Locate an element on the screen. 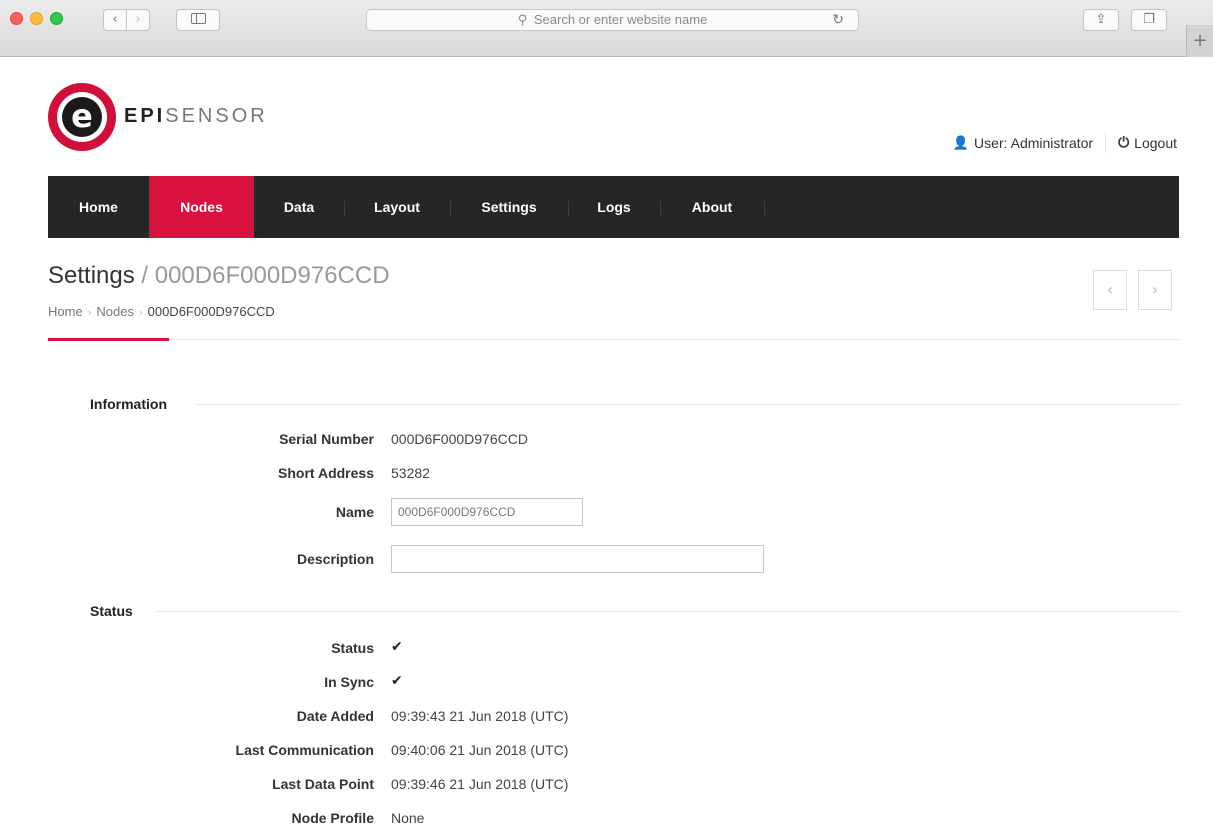 The width and height of the screenshot is (1213, 839). show-sidebar-button is located at coordinates (198, 20).